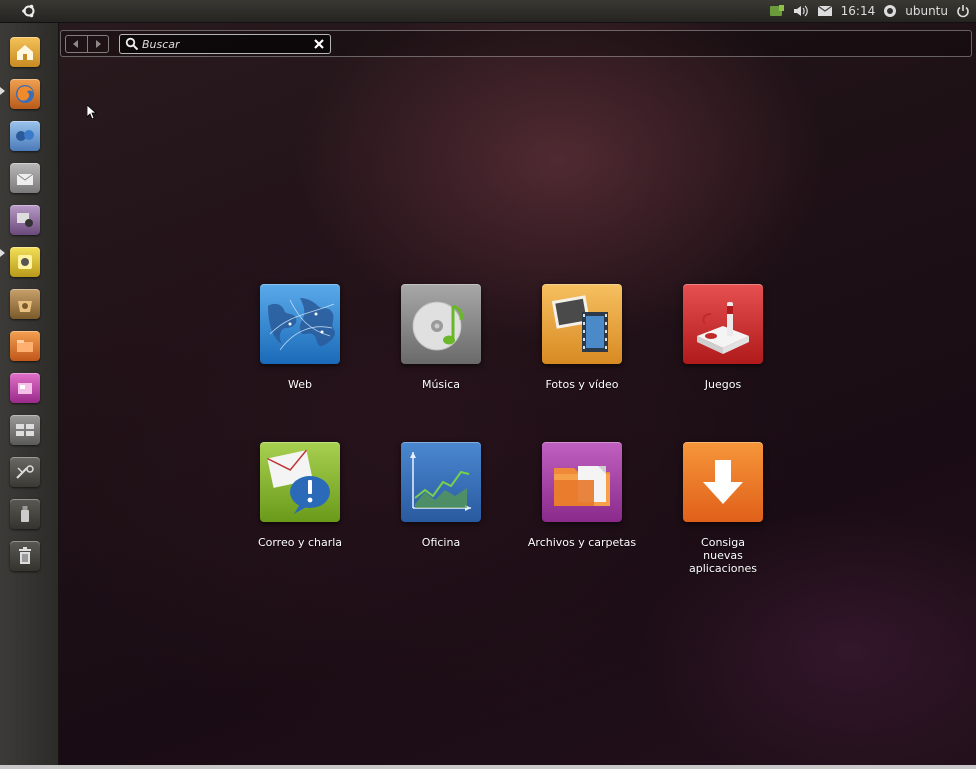 This screenshot has width=976, height=769. Describe the element at coordinates (319, 44) in the screenshot. I see `clear-search-icon` at that location.